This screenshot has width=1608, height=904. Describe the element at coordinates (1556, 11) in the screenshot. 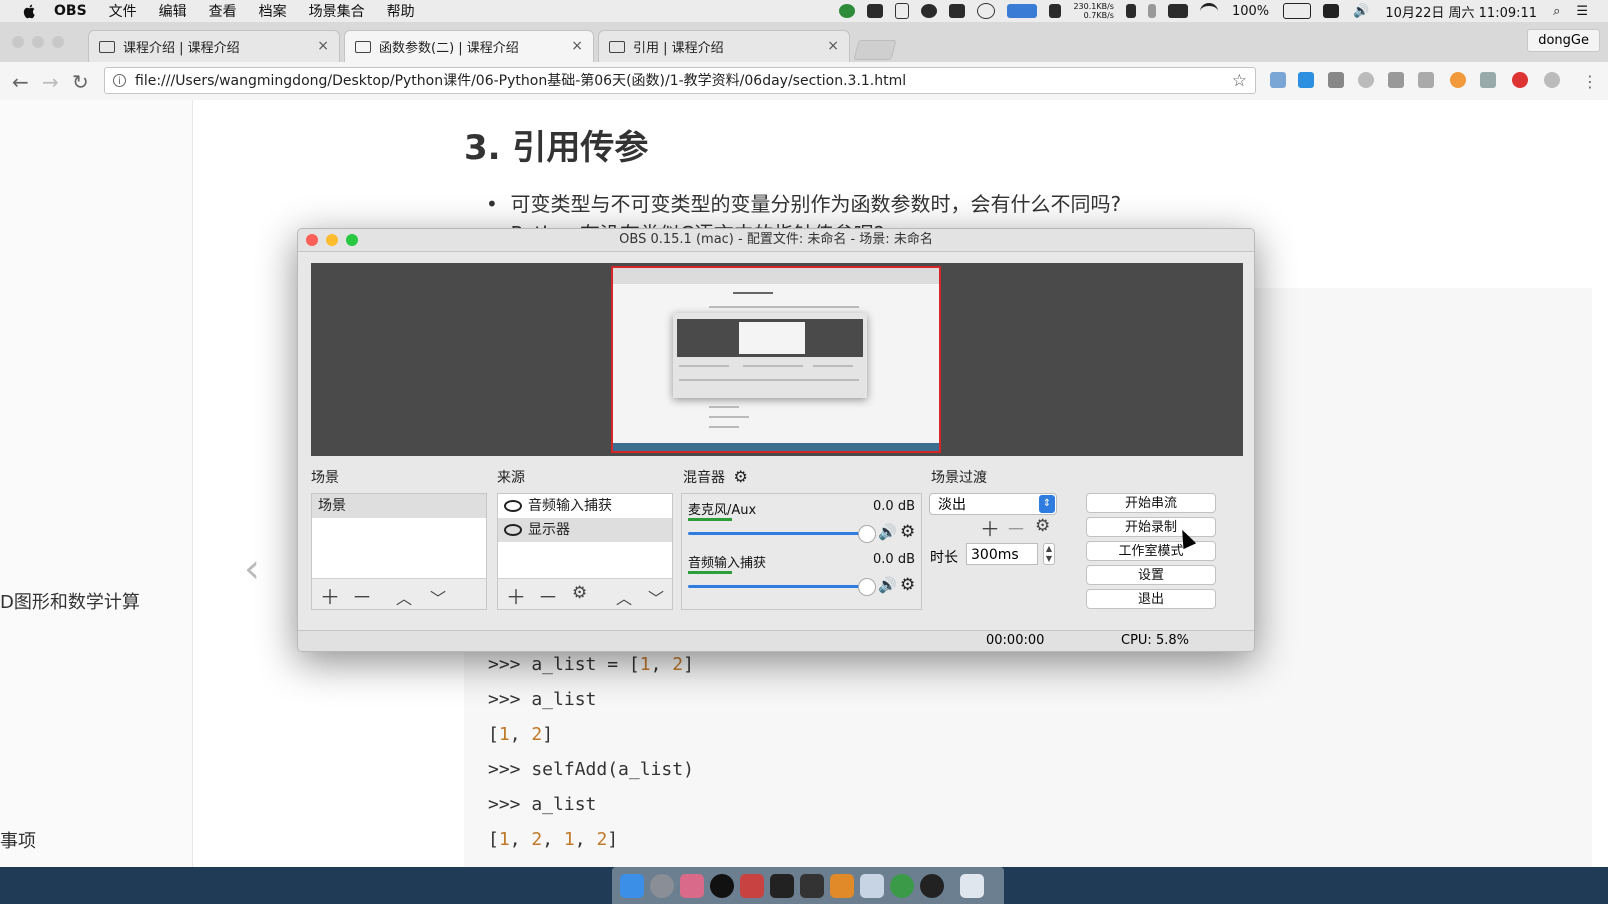

I see `spotlight-icon: ⌕` at that location.